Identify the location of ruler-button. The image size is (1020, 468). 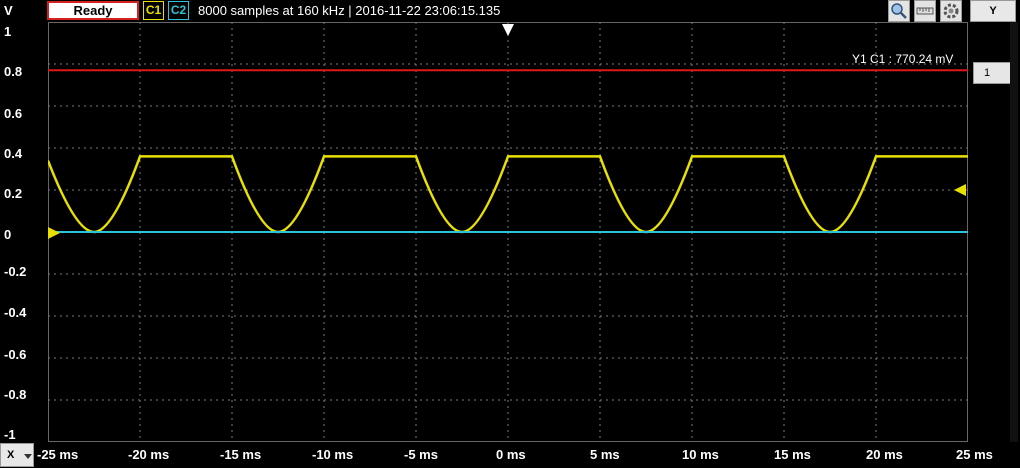
(925, 11).